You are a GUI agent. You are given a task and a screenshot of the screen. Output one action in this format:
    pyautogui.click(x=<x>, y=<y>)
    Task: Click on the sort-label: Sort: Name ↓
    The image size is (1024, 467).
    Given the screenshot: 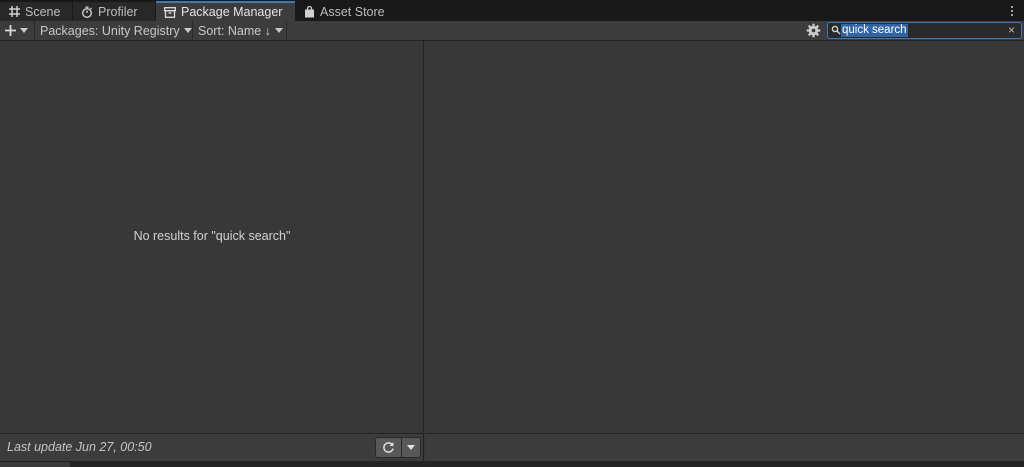 What is the action you would take?
    pyautogui.click(x=234, y=30)
    